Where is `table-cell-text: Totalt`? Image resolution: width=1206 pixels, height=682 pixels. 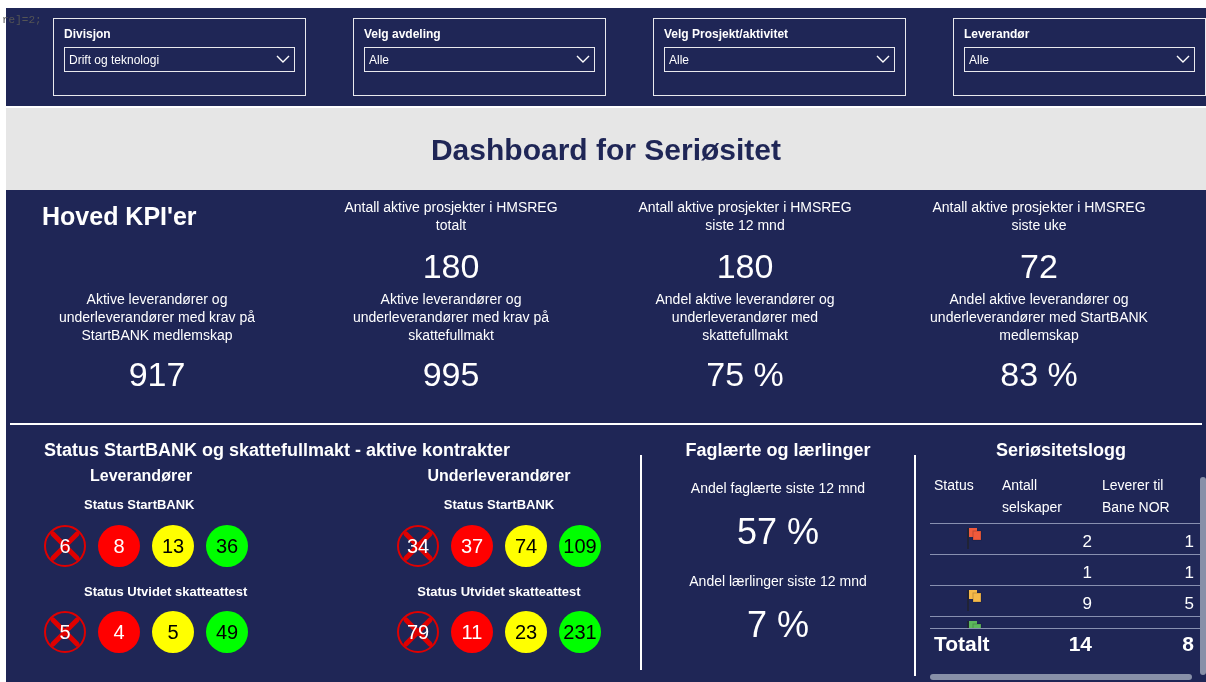
table-cell-text: Totalt is located at coordinates (962, 644).